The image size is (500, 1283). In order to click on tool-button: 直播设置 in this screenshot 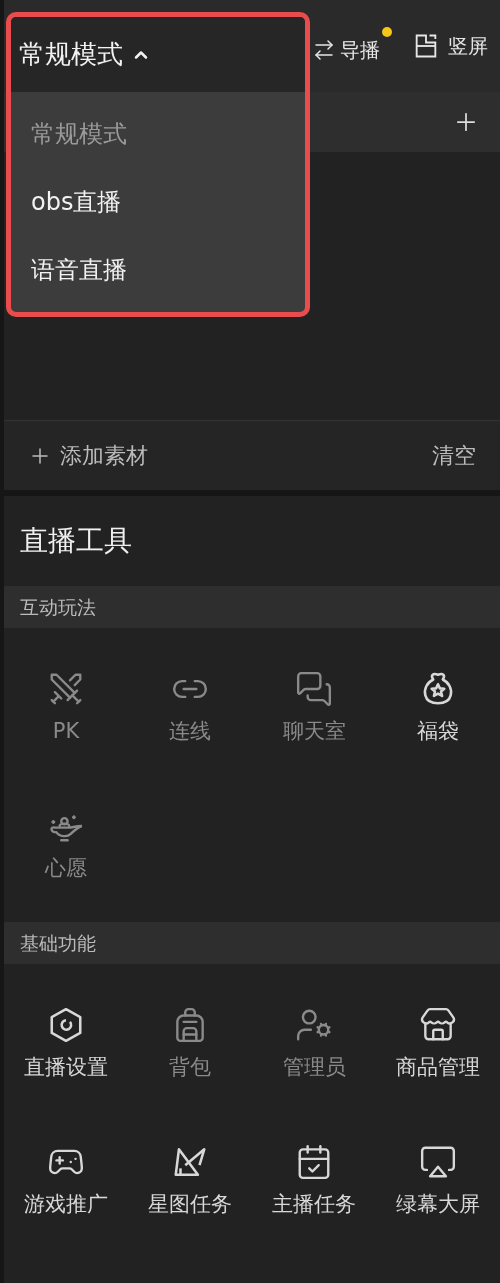, I will do `click(66, 1044)`.